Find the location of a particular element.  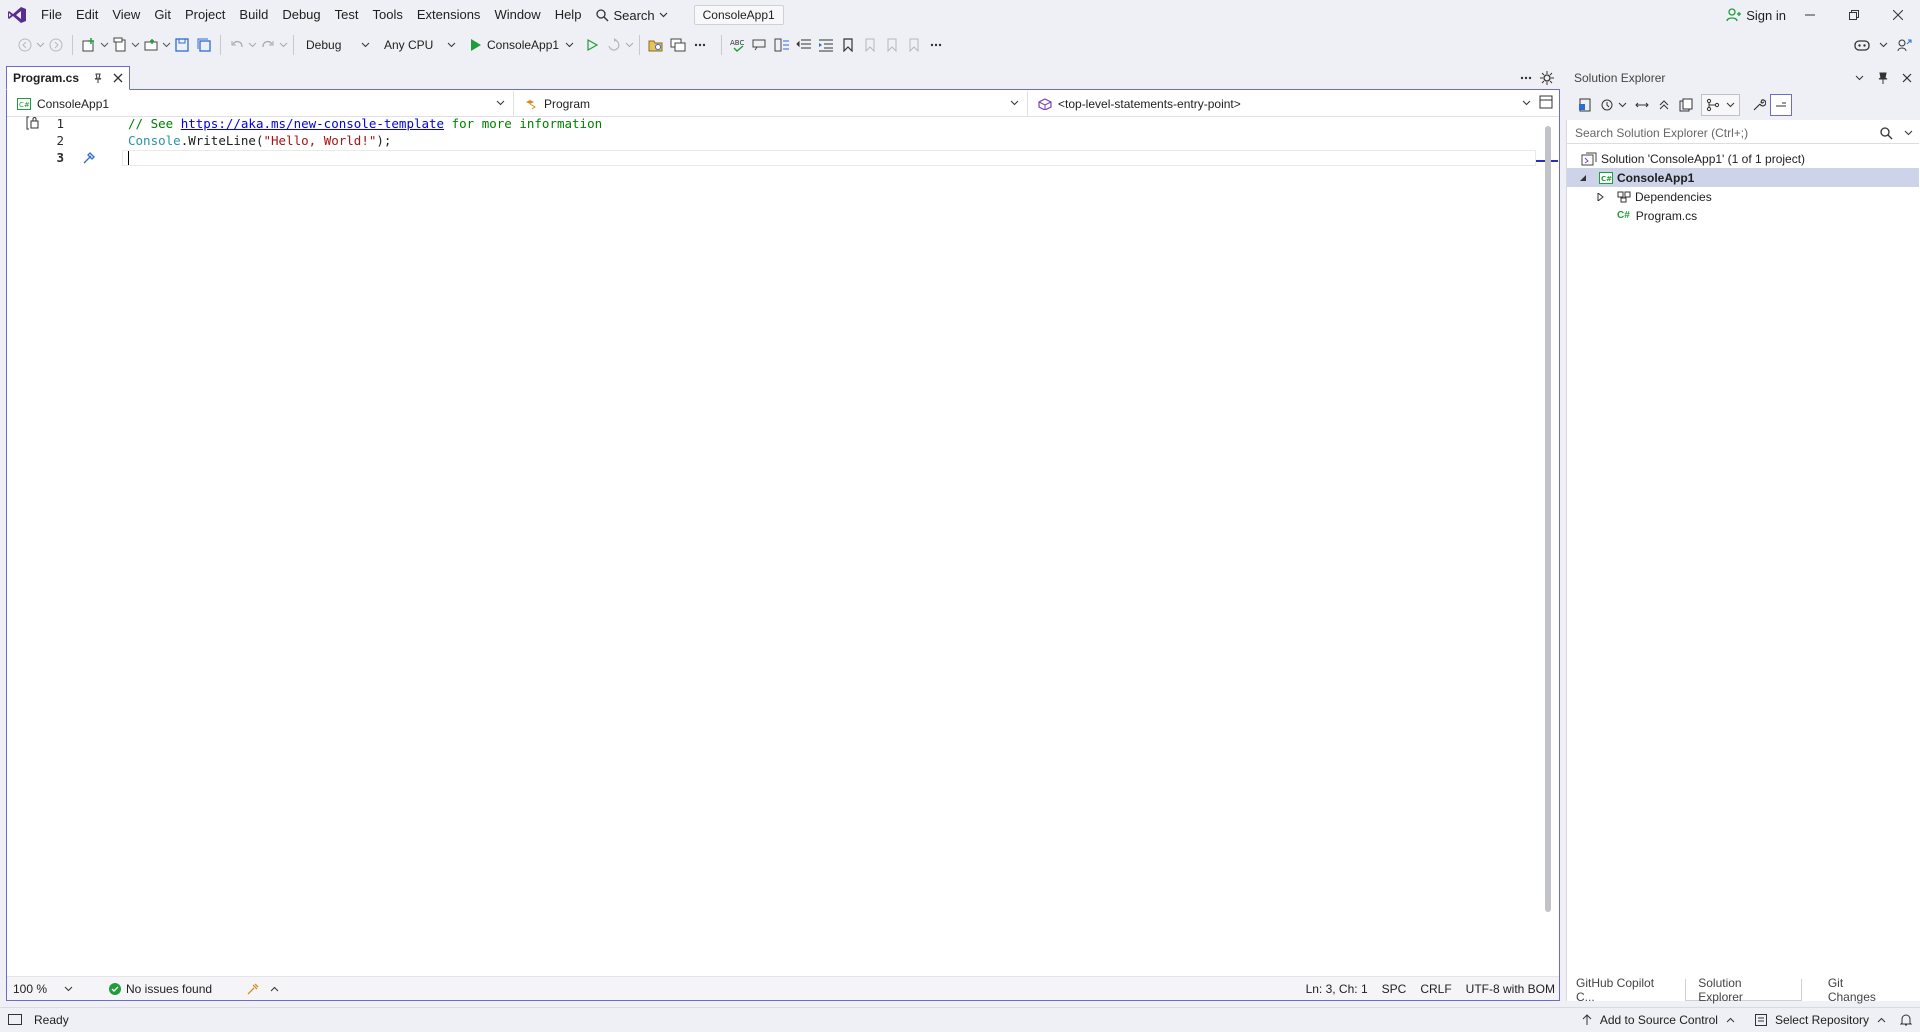

member-nav-dropdown: <top-level-statements-entry-point> is located at coordinates (1283, 103).